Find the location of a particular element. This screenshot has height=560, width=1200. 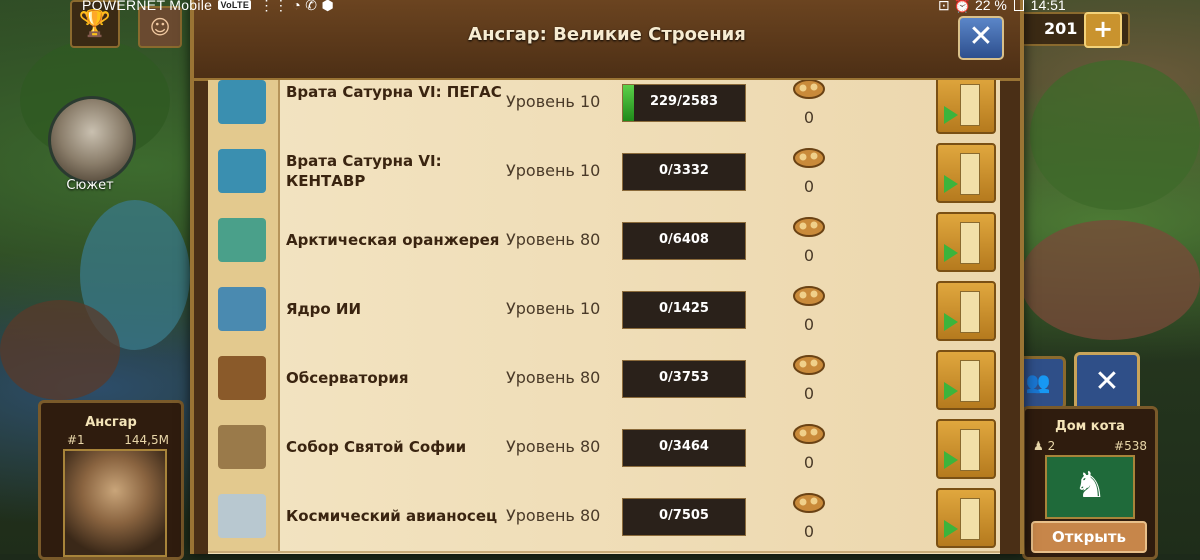

building-name: Обсерватория is located at coordinates (347, 378).